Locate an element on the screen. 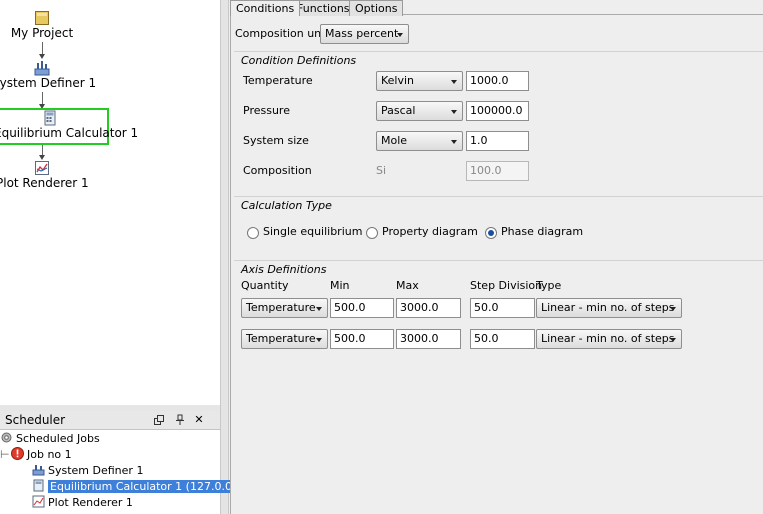 This screenshot has height=514, width=763. max-header: Max is located at coordinates (407, 285).